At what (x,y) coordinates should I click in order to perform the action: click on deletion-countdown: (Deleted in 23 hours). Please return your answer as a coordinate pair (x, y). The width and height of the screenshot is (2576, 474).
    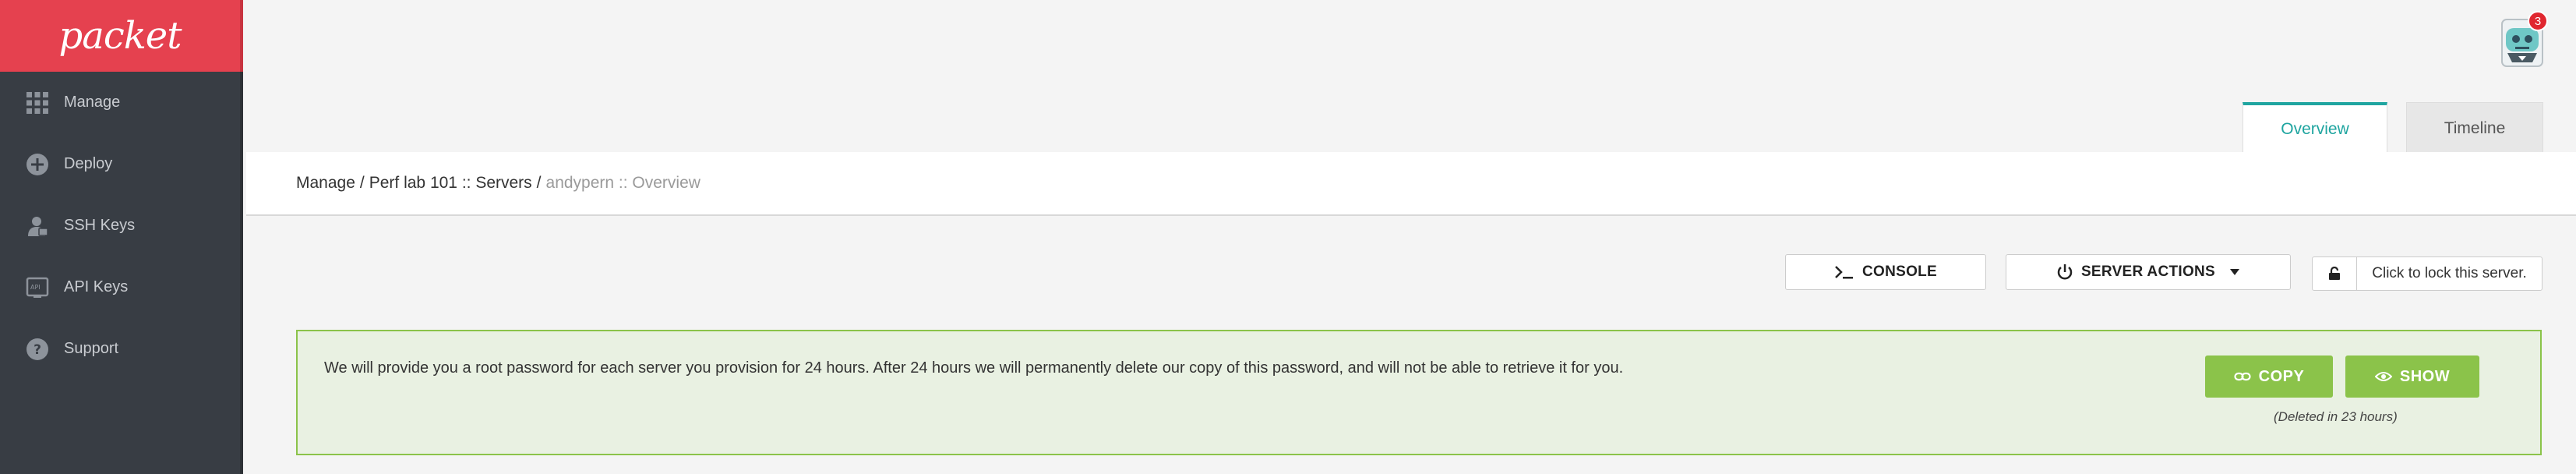
    Looking at the image, I should click on (2336, 417).